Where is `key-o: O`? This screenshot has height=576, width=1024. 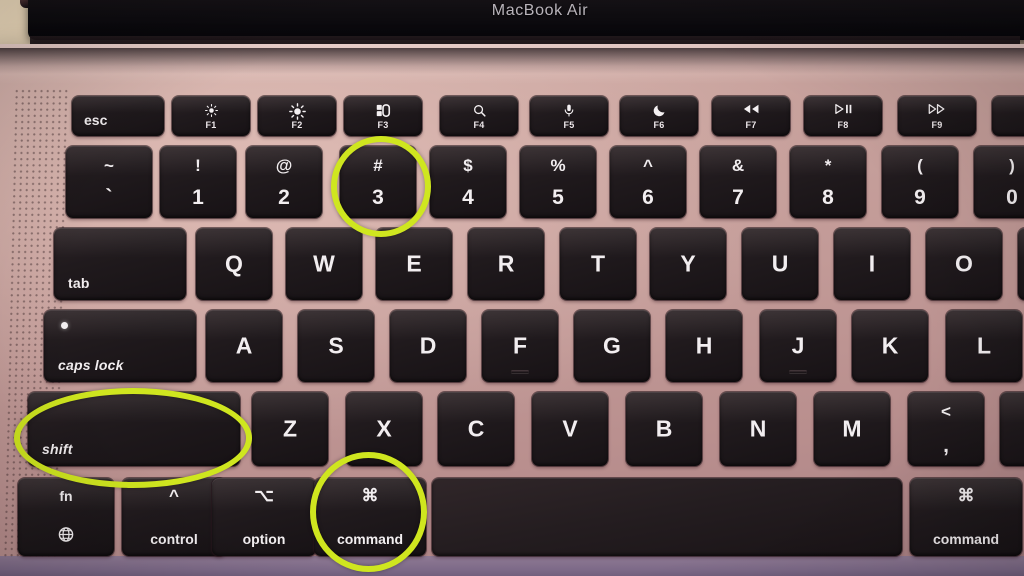 key-o: O is located at coordinates (964, 264).